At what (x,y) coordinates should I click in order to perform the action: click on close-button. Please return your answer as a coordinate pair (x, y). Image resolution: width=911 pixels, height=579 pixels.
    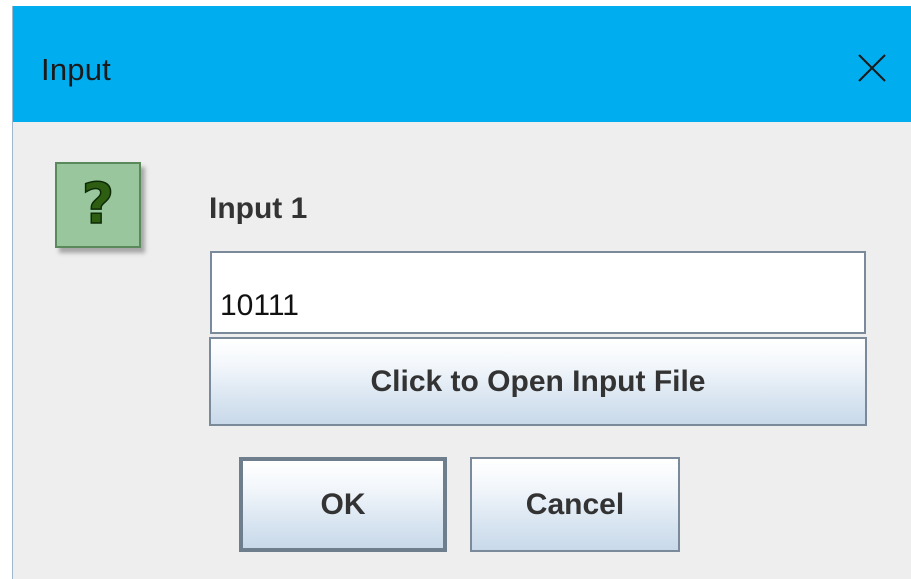
    Looking at the image, I should click on (872, 68).